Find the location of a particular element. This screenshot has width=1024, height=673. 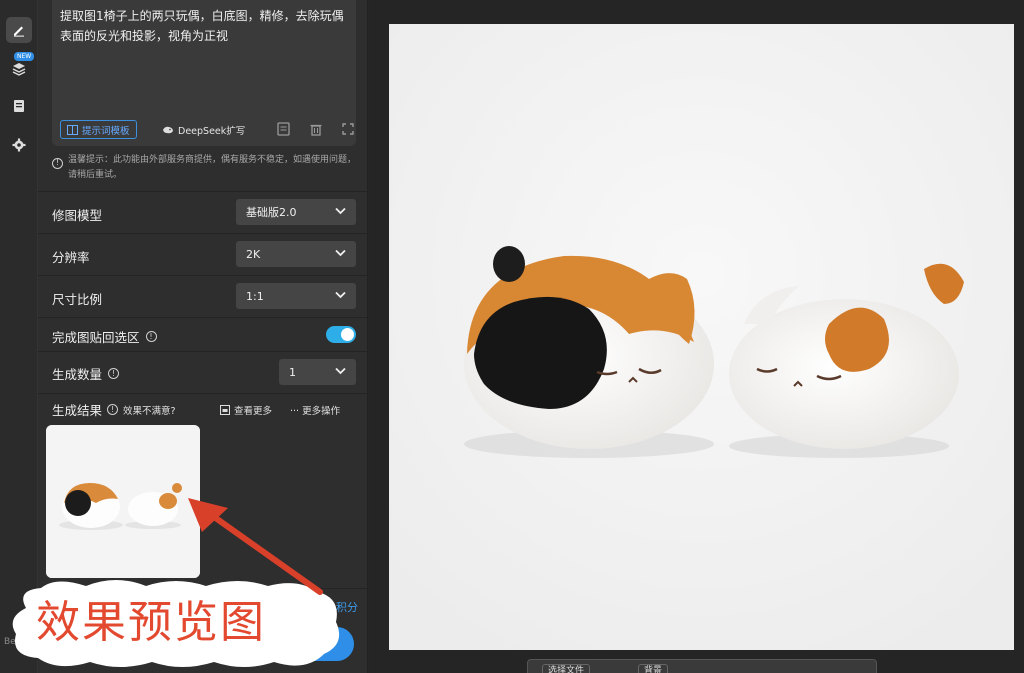

count-select: 1 is located at coordinates (317, 372).